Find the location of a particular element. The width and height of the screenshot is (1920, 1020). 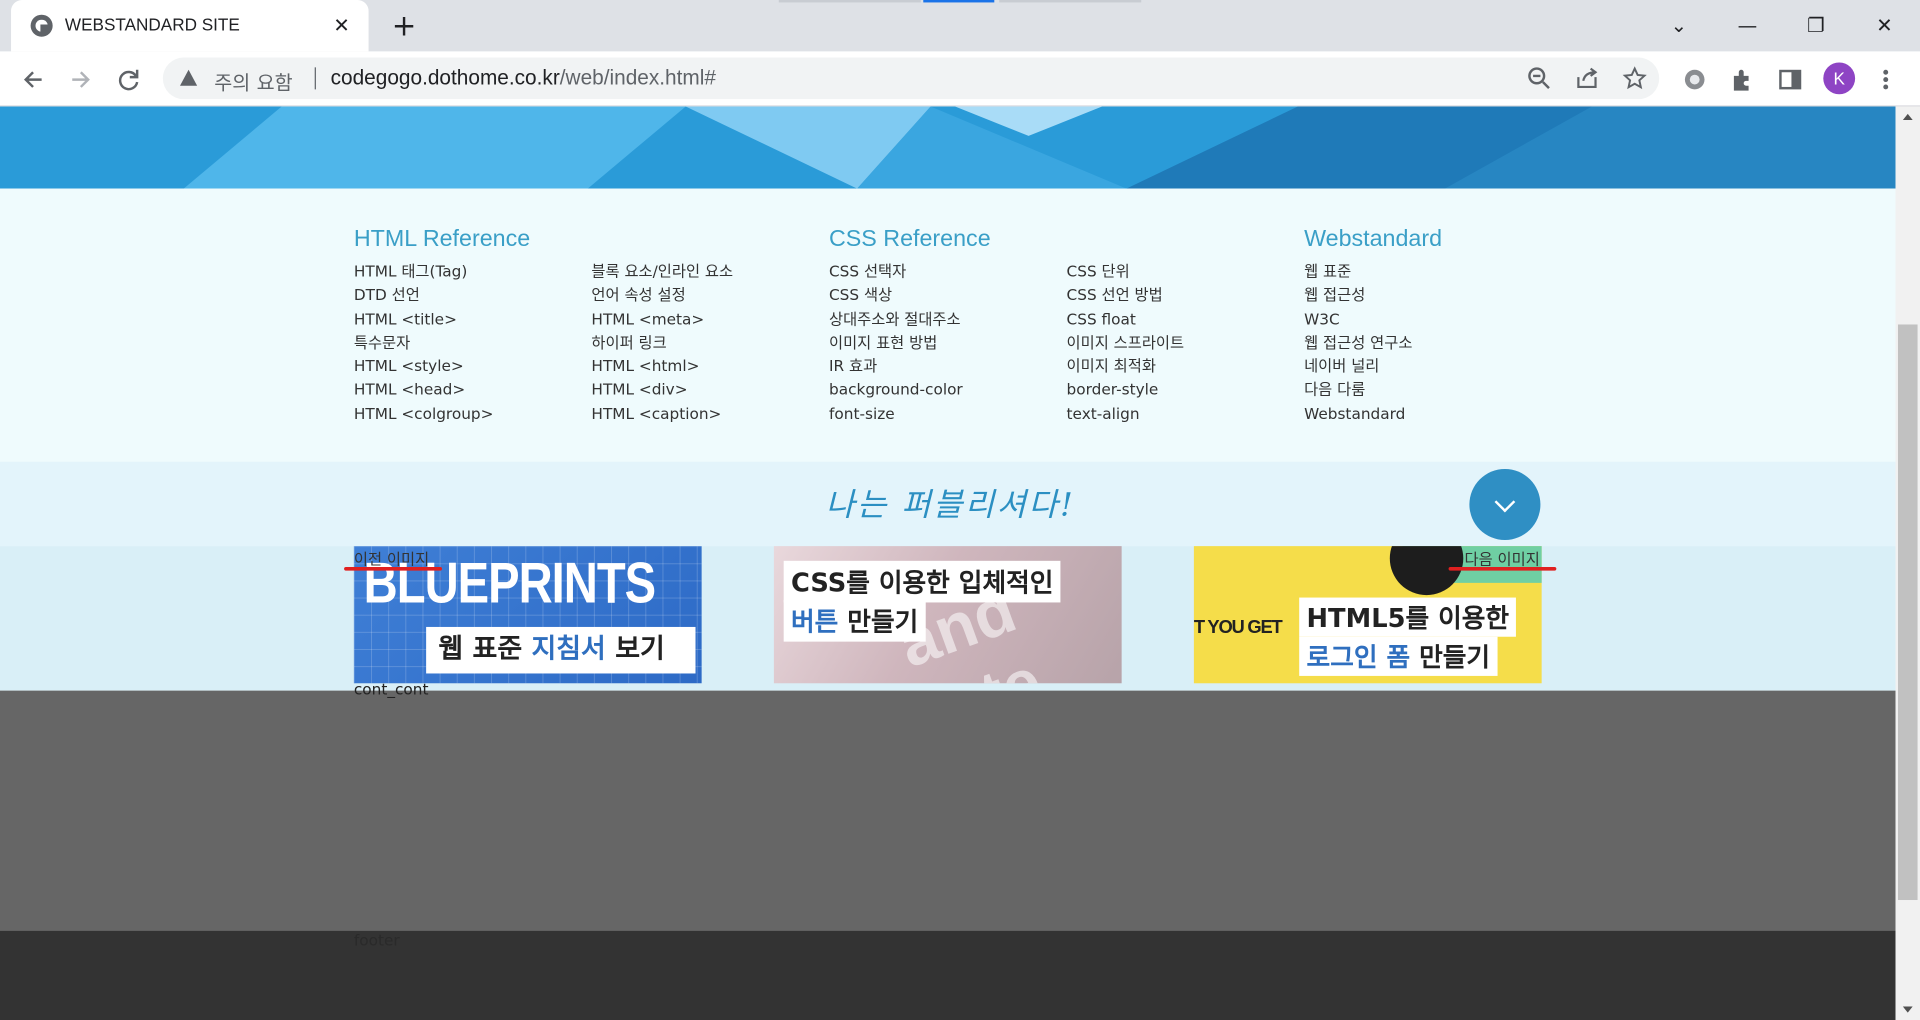

reference-link: text-align is located at coordinates (1126, 413).